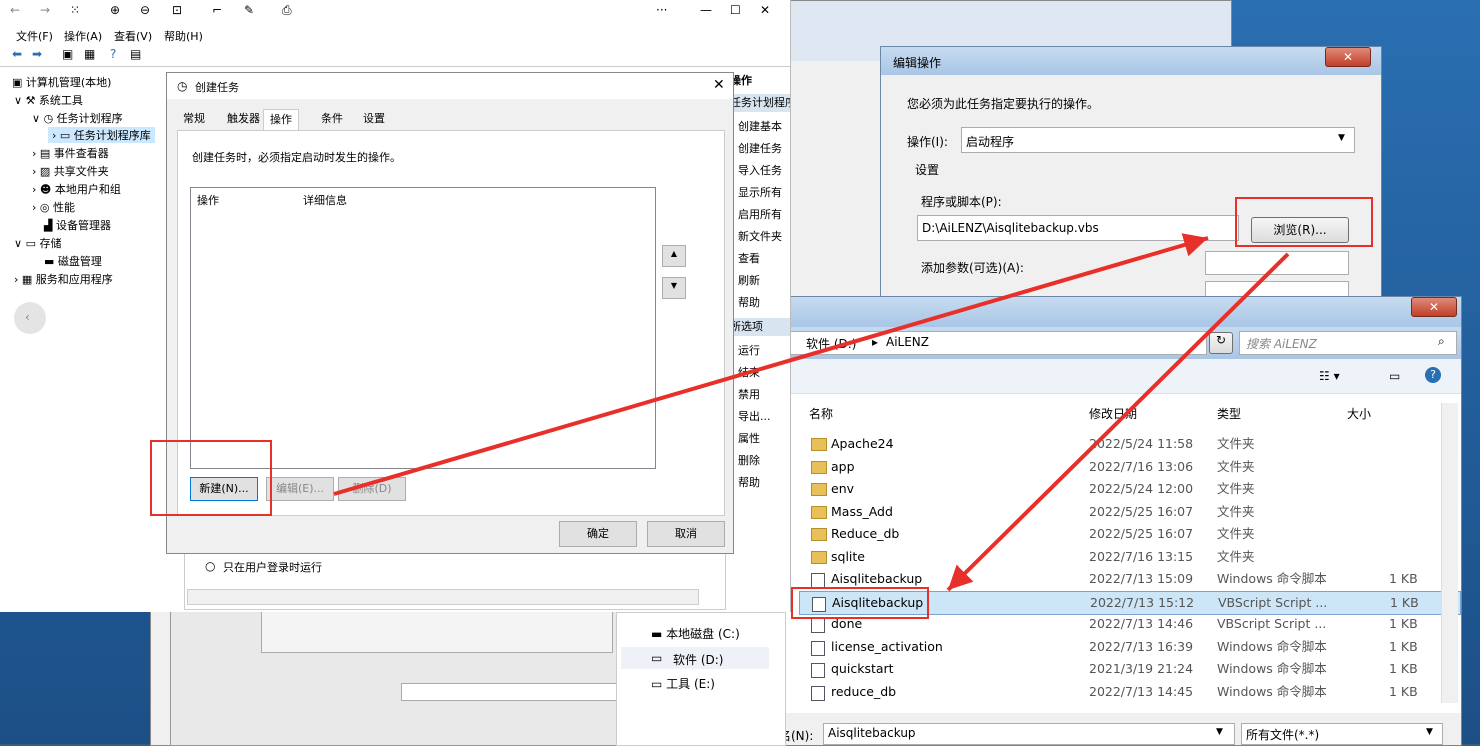  Describe the element at coordinates (1118, 422) in the screenshot. I see `arrow-browse-to-file` at that location.